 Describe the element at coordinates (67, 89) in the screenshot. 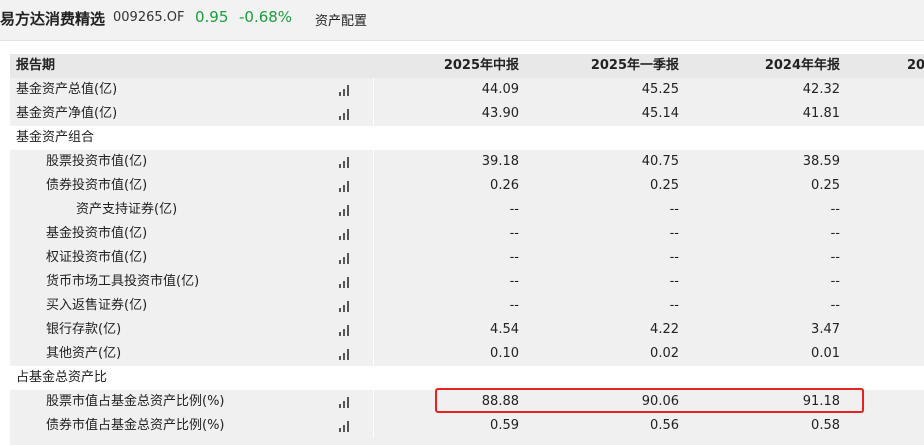

I see `row-label: 基金资产总值(亿)` at that location.